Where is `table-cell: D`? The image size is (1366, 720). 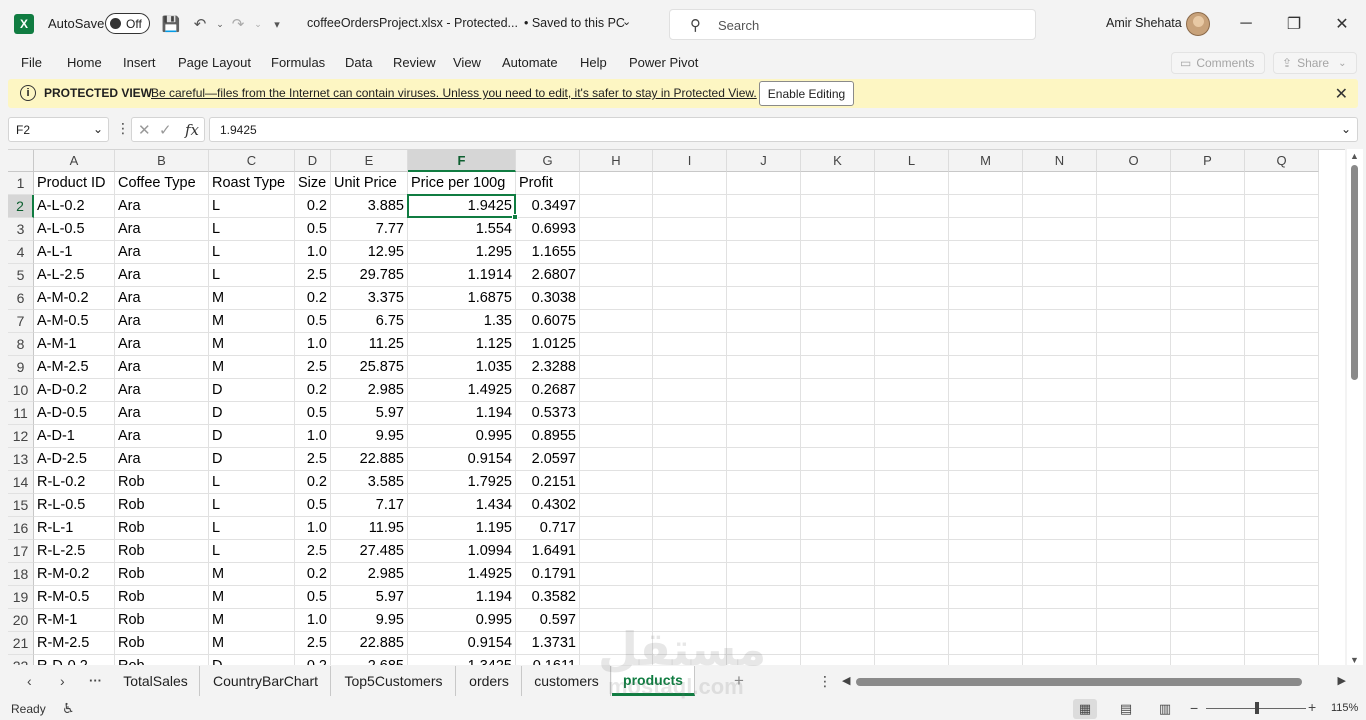 table-cell: D is located at coordinates (252, 413).